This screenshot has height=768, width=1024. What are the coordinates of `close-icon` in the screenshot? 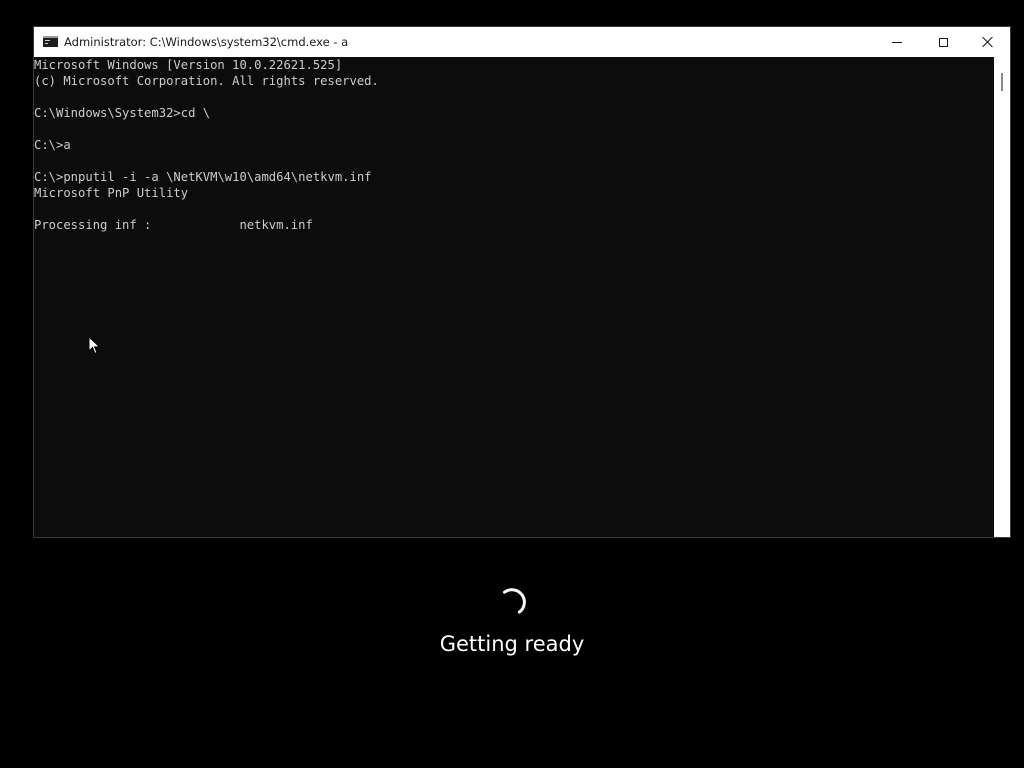 It's located at (988, 42).